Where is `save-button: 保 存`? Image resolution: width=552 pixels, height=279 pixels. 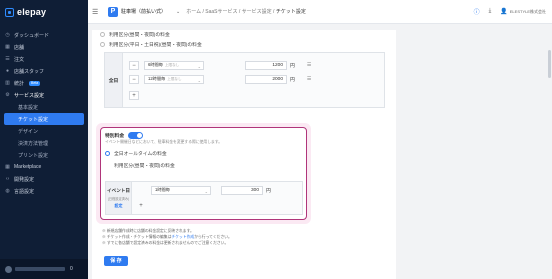 save-button: 保 存 is located at coordinates (116, 261).